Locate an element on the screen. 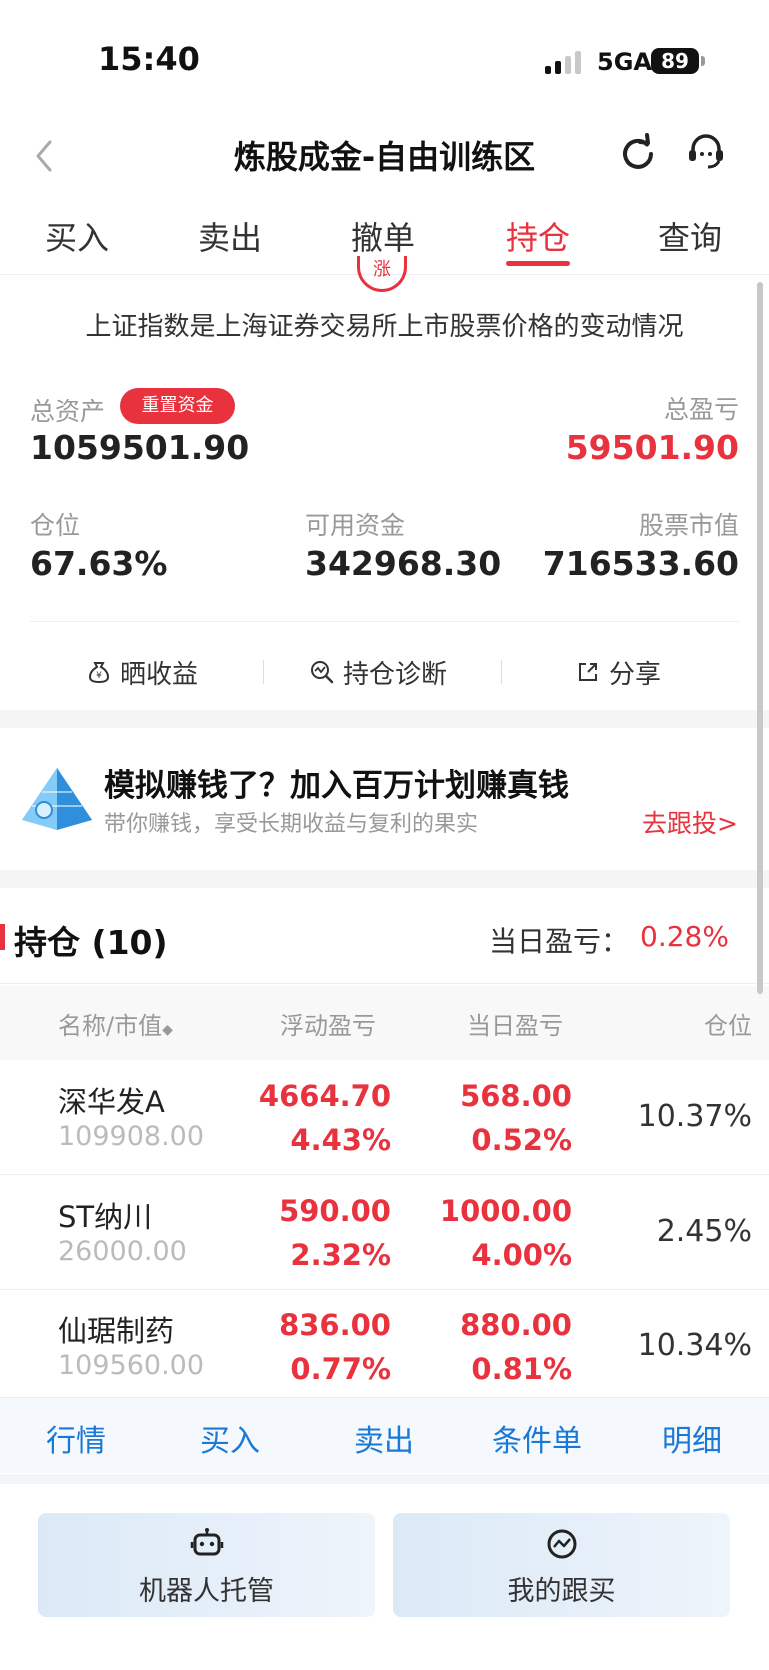 The height and width of the screenshot is (1670, 769). total-assets-value: 1059501.90 is located at coordinates (140, 447).